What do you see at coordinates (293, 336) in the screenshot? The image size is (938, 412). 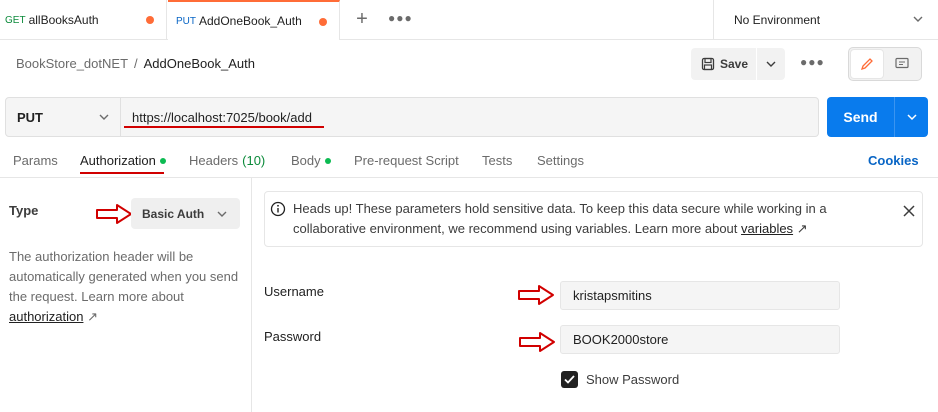 I see `password-label: Password` at bounding box center [293, 336].